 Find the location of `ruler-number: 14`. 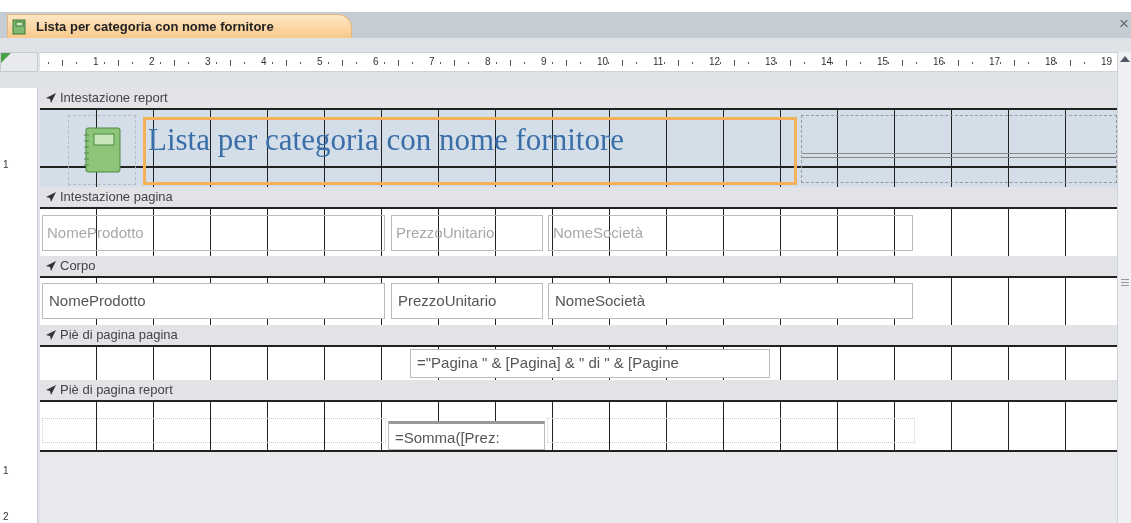

ruler-number: 14 is located at coordinates (827, 62).